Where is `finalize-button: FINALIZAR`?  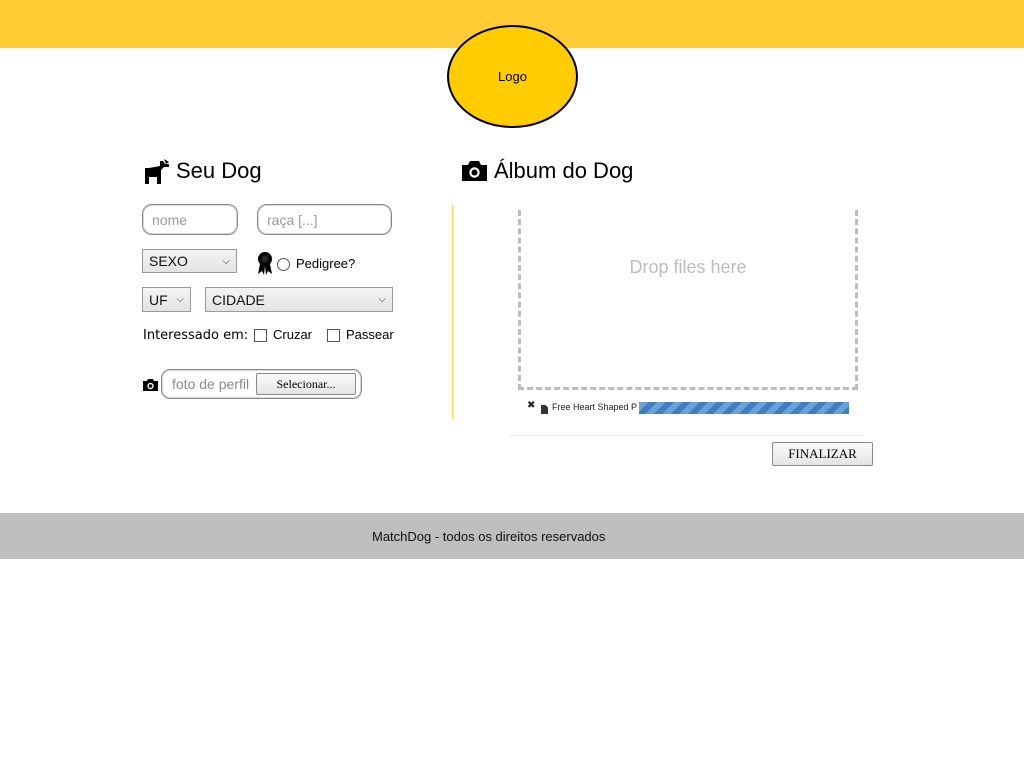
finalize-button: FINALIZAR is located at coordinates (822, 454).